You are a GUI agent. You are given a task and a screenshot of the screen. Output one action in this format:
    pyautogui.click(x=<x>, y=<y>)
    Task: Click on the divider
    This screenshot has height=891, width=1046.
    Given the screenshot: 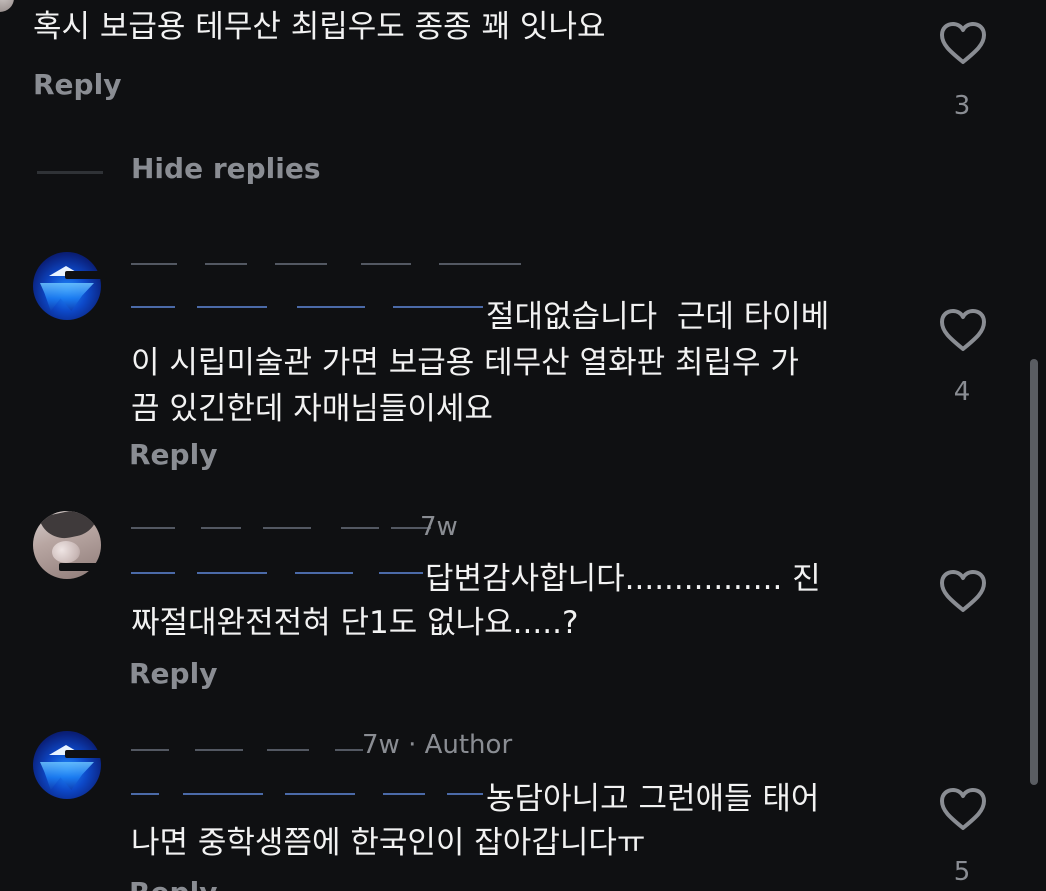 What is the action you would take?
    pyautogui.click(x=70, y=172)
    